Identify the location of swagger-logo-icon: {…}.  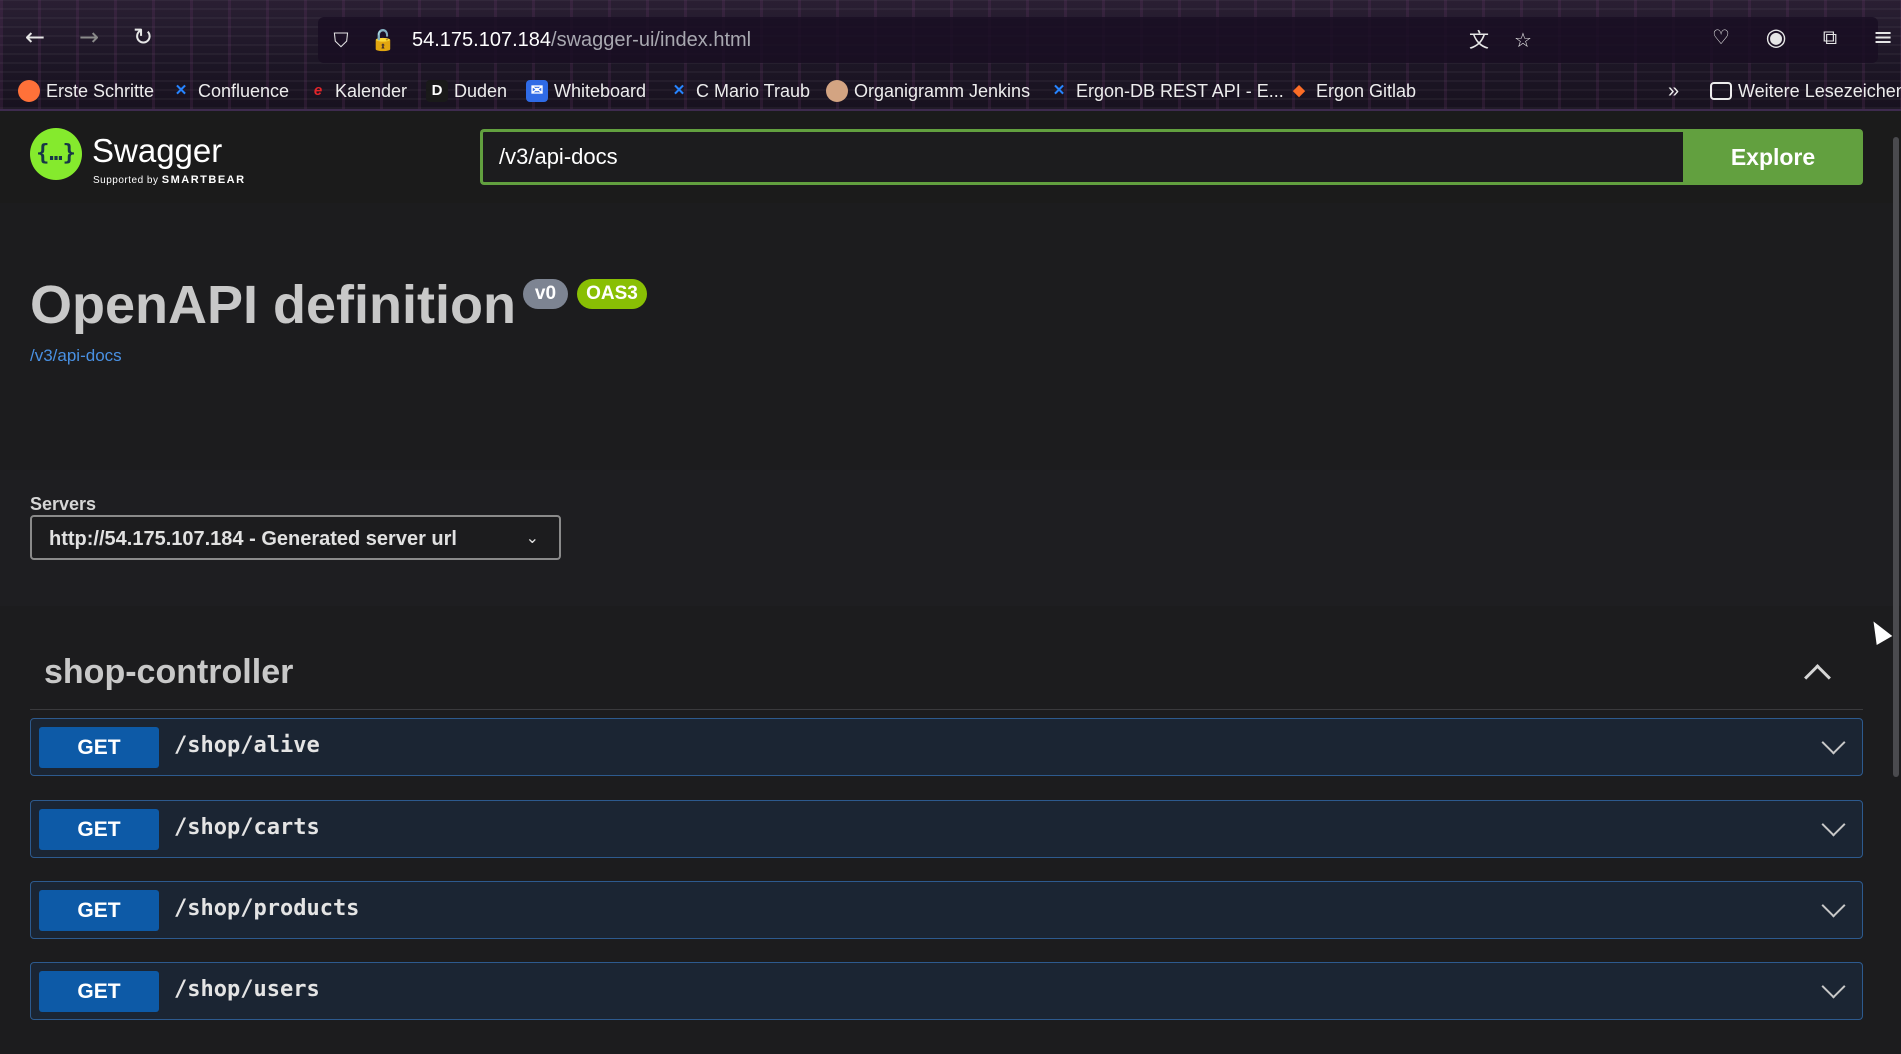
(56, 154).